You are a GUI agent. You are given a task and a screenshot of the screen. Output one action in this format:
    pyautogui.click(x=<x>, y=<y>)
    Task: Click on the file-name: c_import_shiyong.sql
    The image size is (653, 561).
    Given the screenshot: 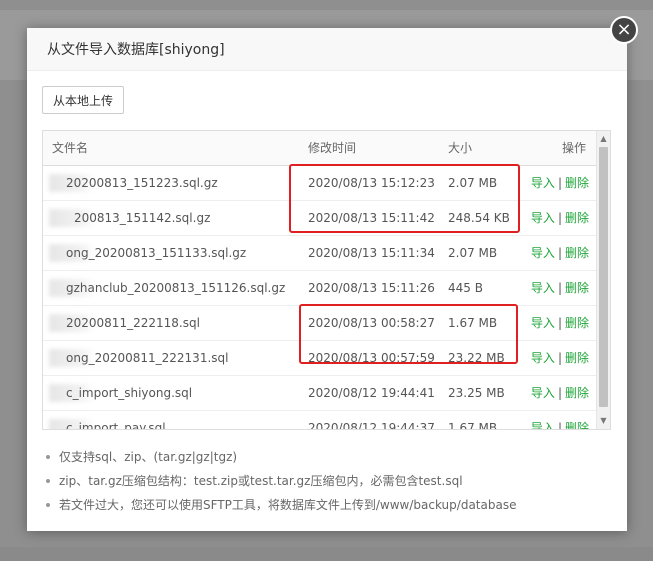 What is the action you would take?
    pyautogui.click(x=129, y=393)
    